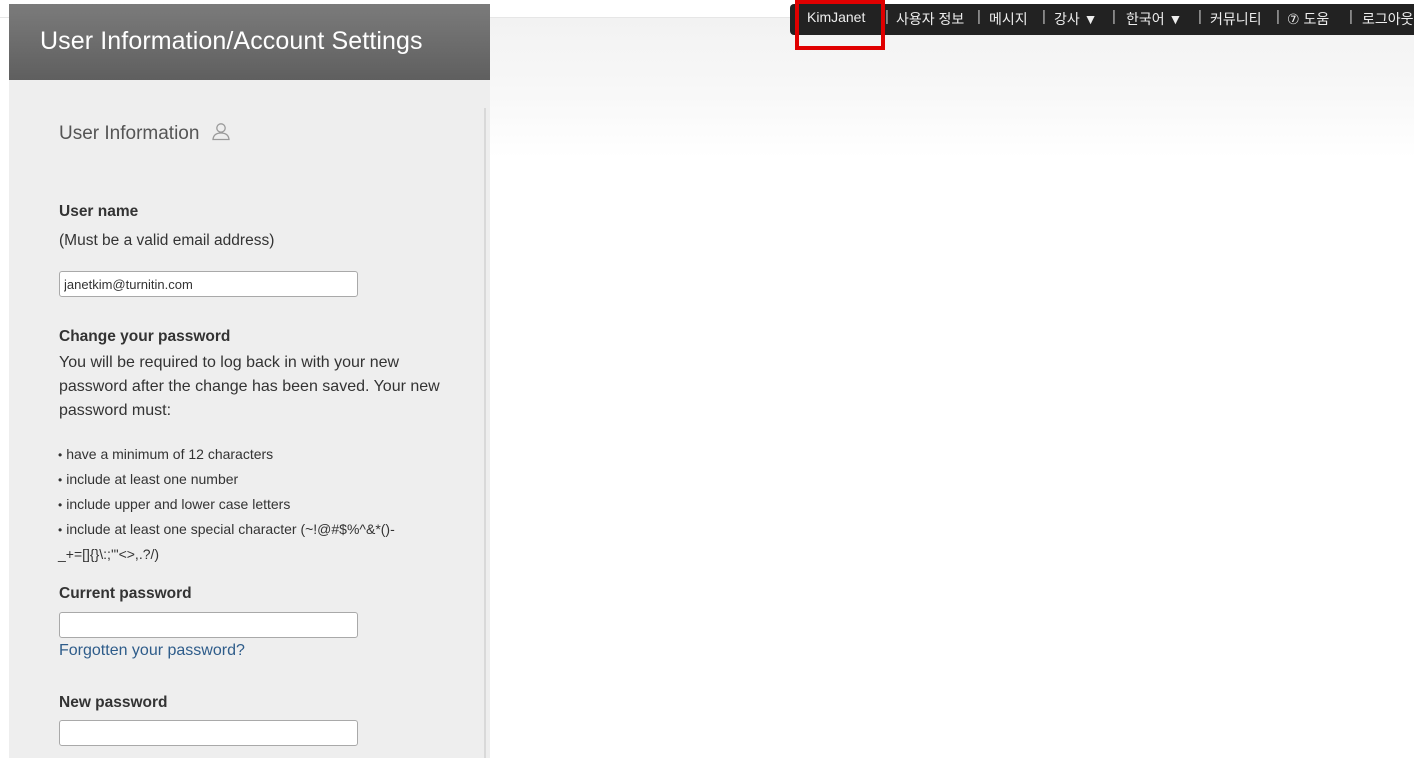 Image resolution: width=1414 pixels, height=758 pixels. Describe the element at coordinates (208, 733) in the screenshot. I see `new-password-field` at that location.